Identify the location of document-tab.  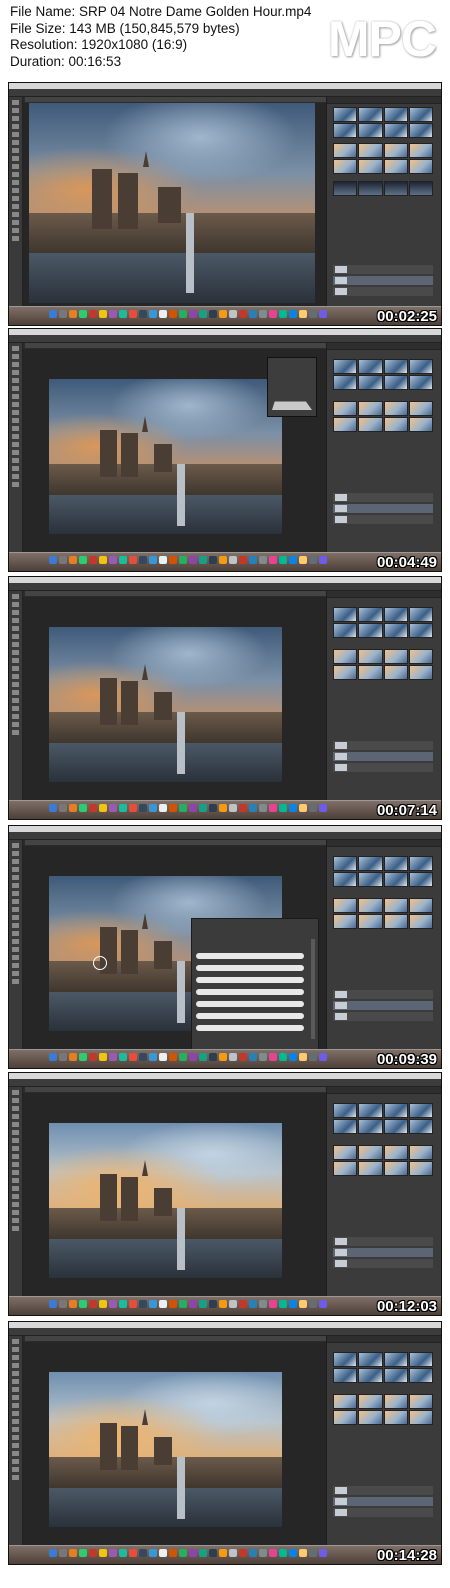
(176, 842).